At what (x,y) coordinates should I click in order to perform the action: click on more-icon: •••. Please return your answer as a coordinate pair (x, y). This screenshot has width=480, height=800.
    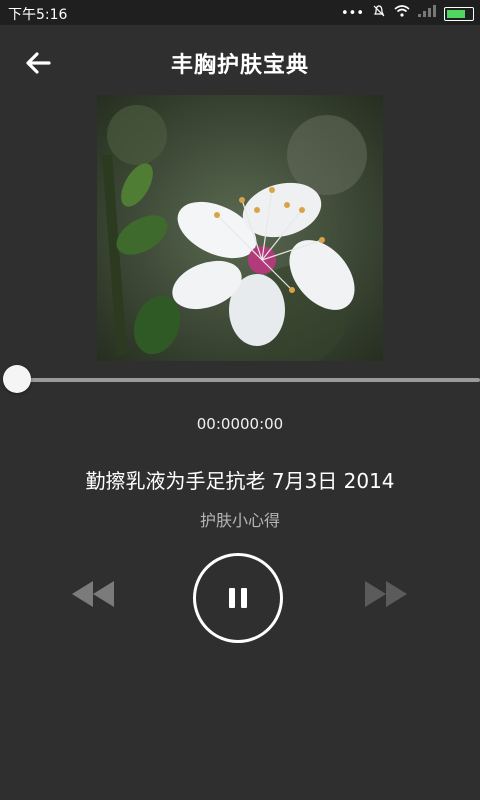
    Looking at the image, I should click on (352, 13).